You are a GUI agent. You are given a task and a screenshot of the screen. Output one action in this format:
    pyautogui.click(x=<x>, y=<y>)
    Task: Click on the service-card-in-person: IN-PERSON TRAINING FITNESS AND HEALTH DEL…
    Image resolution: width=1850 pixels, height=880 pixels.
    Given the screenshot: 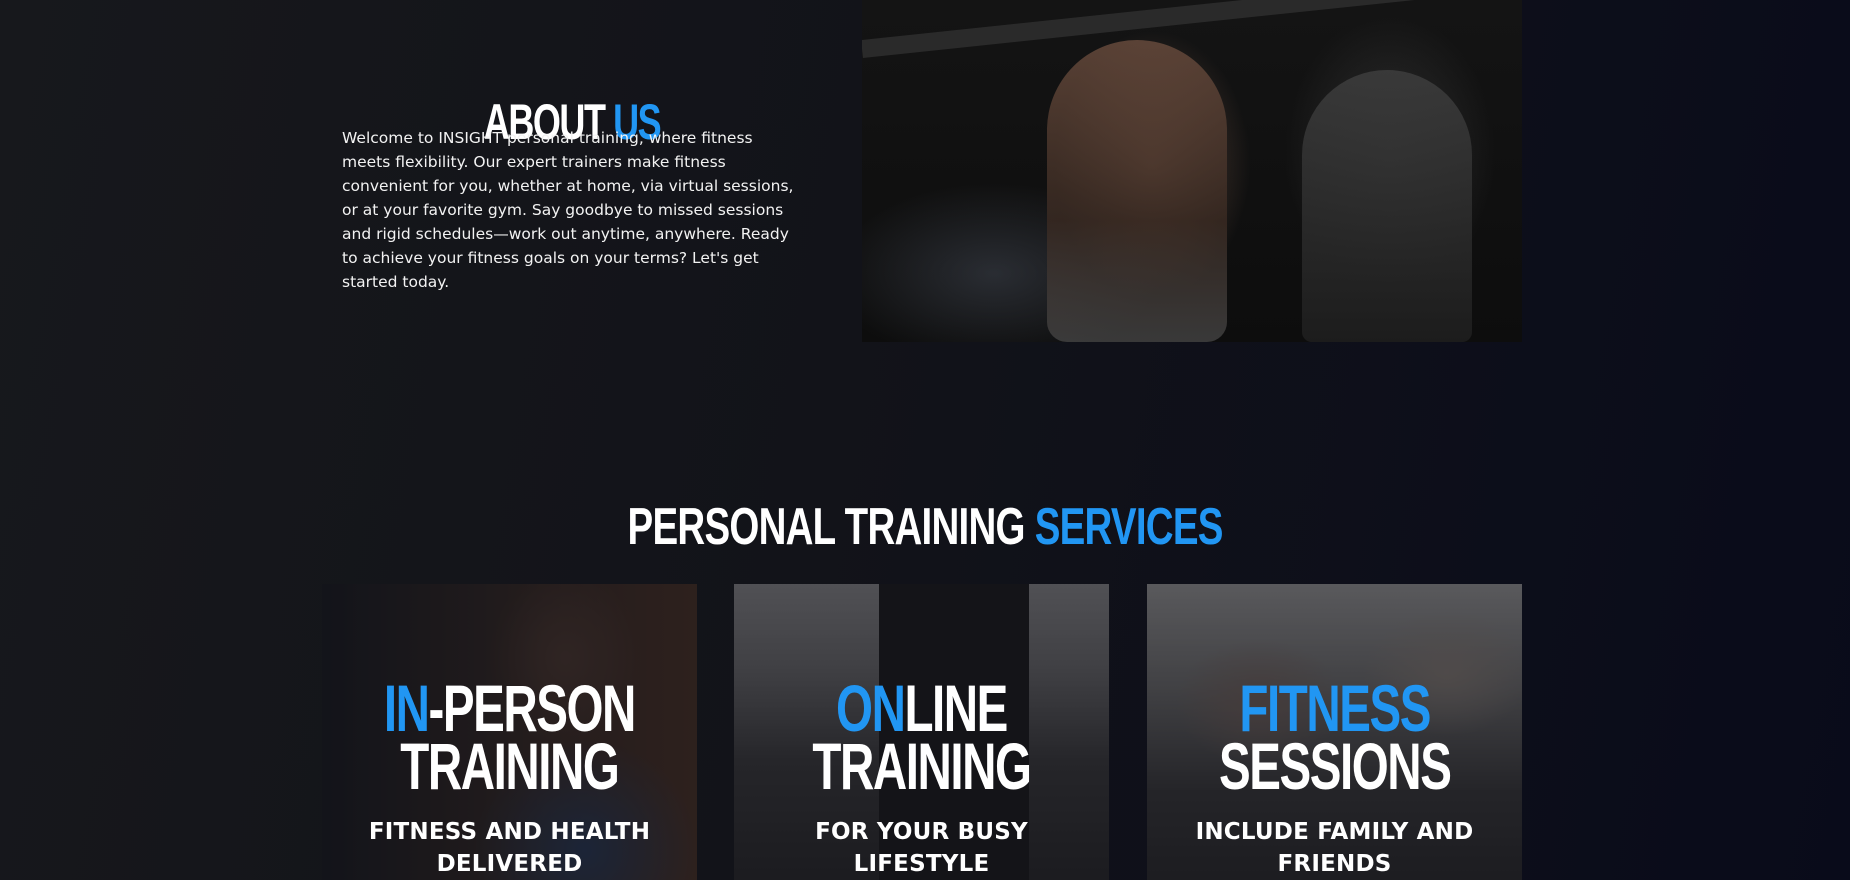 What is the action you would take?
    pyautogui.click(x=509, y=732)
    